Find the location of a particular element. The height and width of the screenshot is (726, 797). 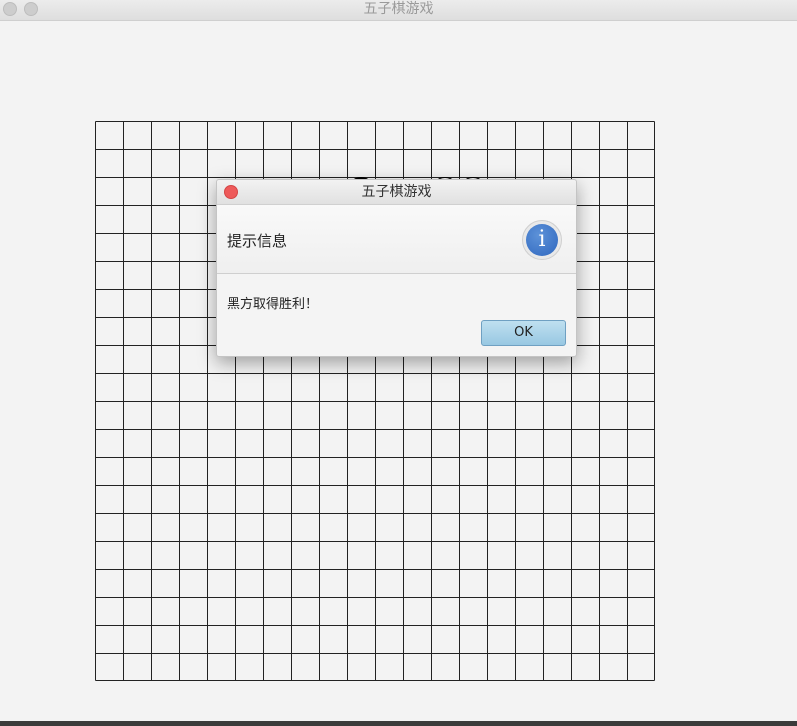

message-dialog: 五子棋游戏 提示信息 i 黑方取得胜利！ OK is located at coordinates (396, 268).